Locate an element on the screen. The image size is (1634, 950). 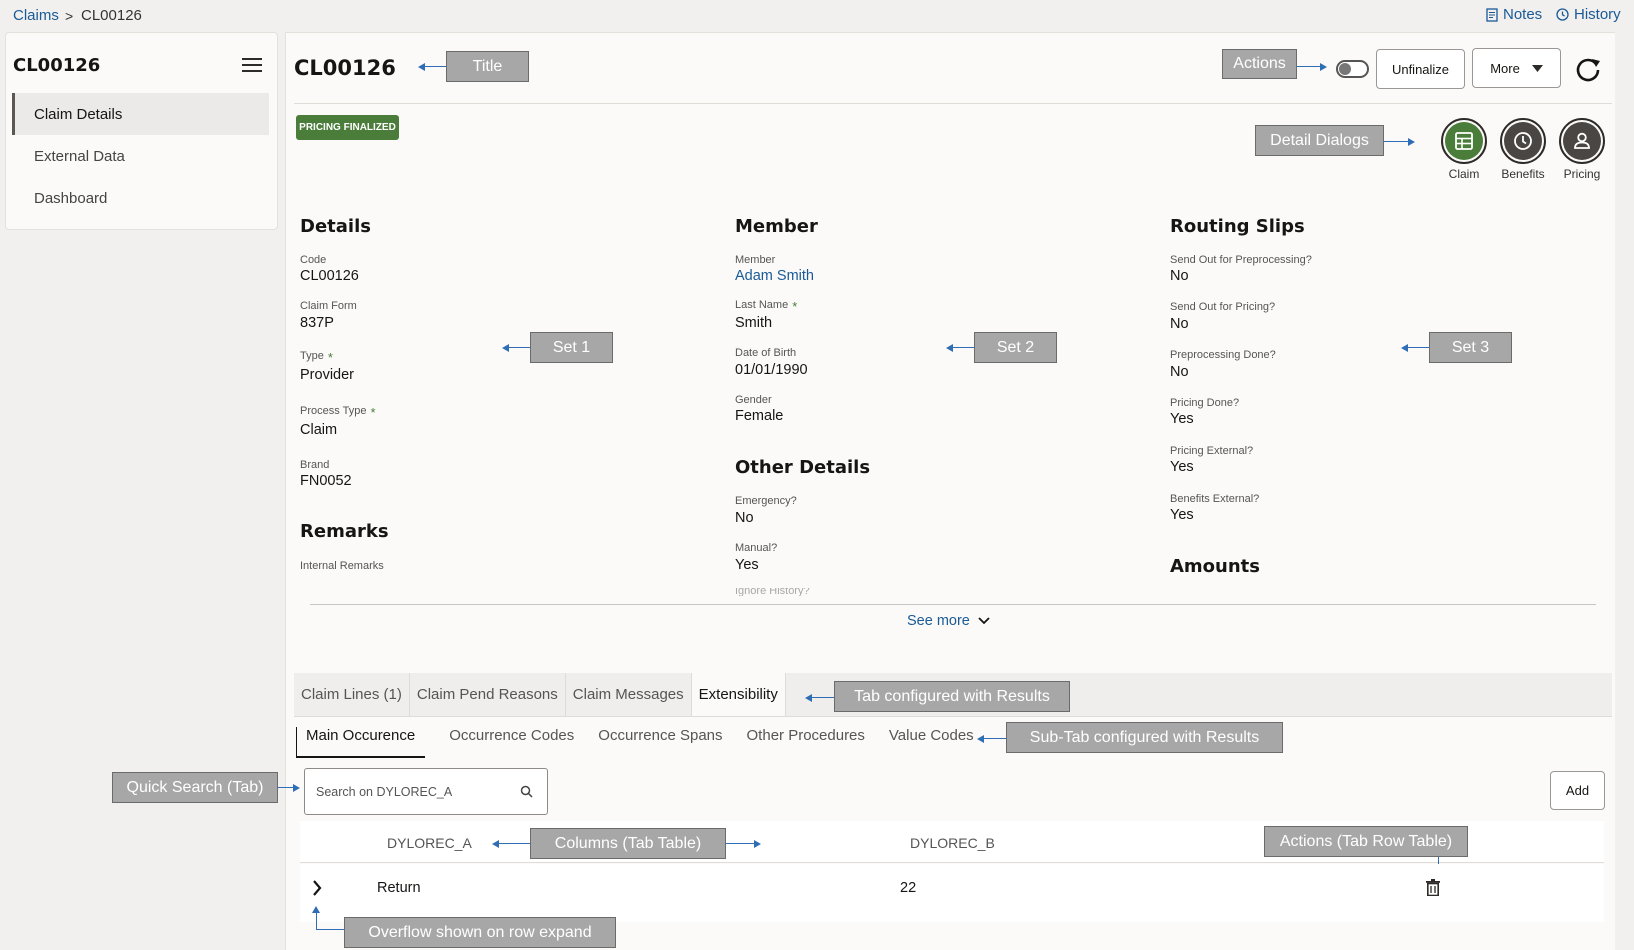
dialog-benefits-label: Benefits is located at coordinates (1523, 174).